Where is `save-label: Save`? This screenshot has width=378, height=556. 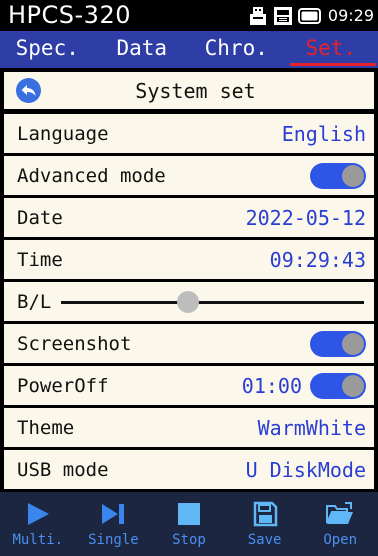 save-label: Save is located at coordinates (264, 540).